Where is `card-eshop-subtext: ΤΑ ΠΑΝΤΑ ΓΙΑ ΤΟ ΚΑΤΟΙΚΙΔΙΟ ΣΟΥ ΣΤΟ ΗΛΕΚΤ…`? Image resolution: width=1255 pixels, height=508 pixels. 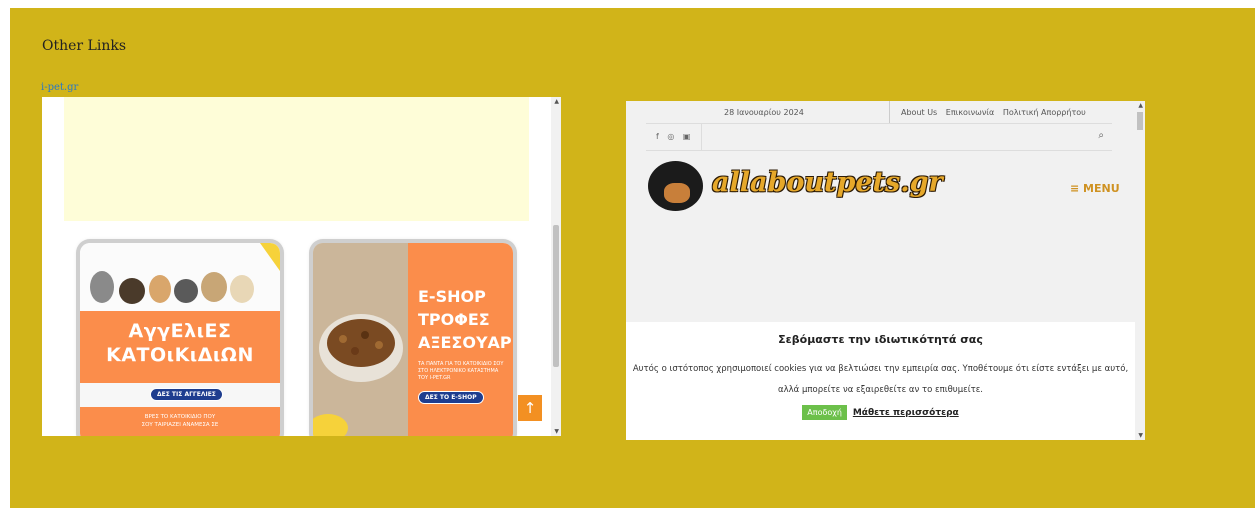
card-eshop-subtext: ΤΑ ΠΑΝΤΑ ΓΙΑ ΤΟ ΚΑΤΟΙΚΙΔΙΟ ΣΟΥ ΣΤΟ ΗΛΕΚΤ… is located at coordinates (461, 371).